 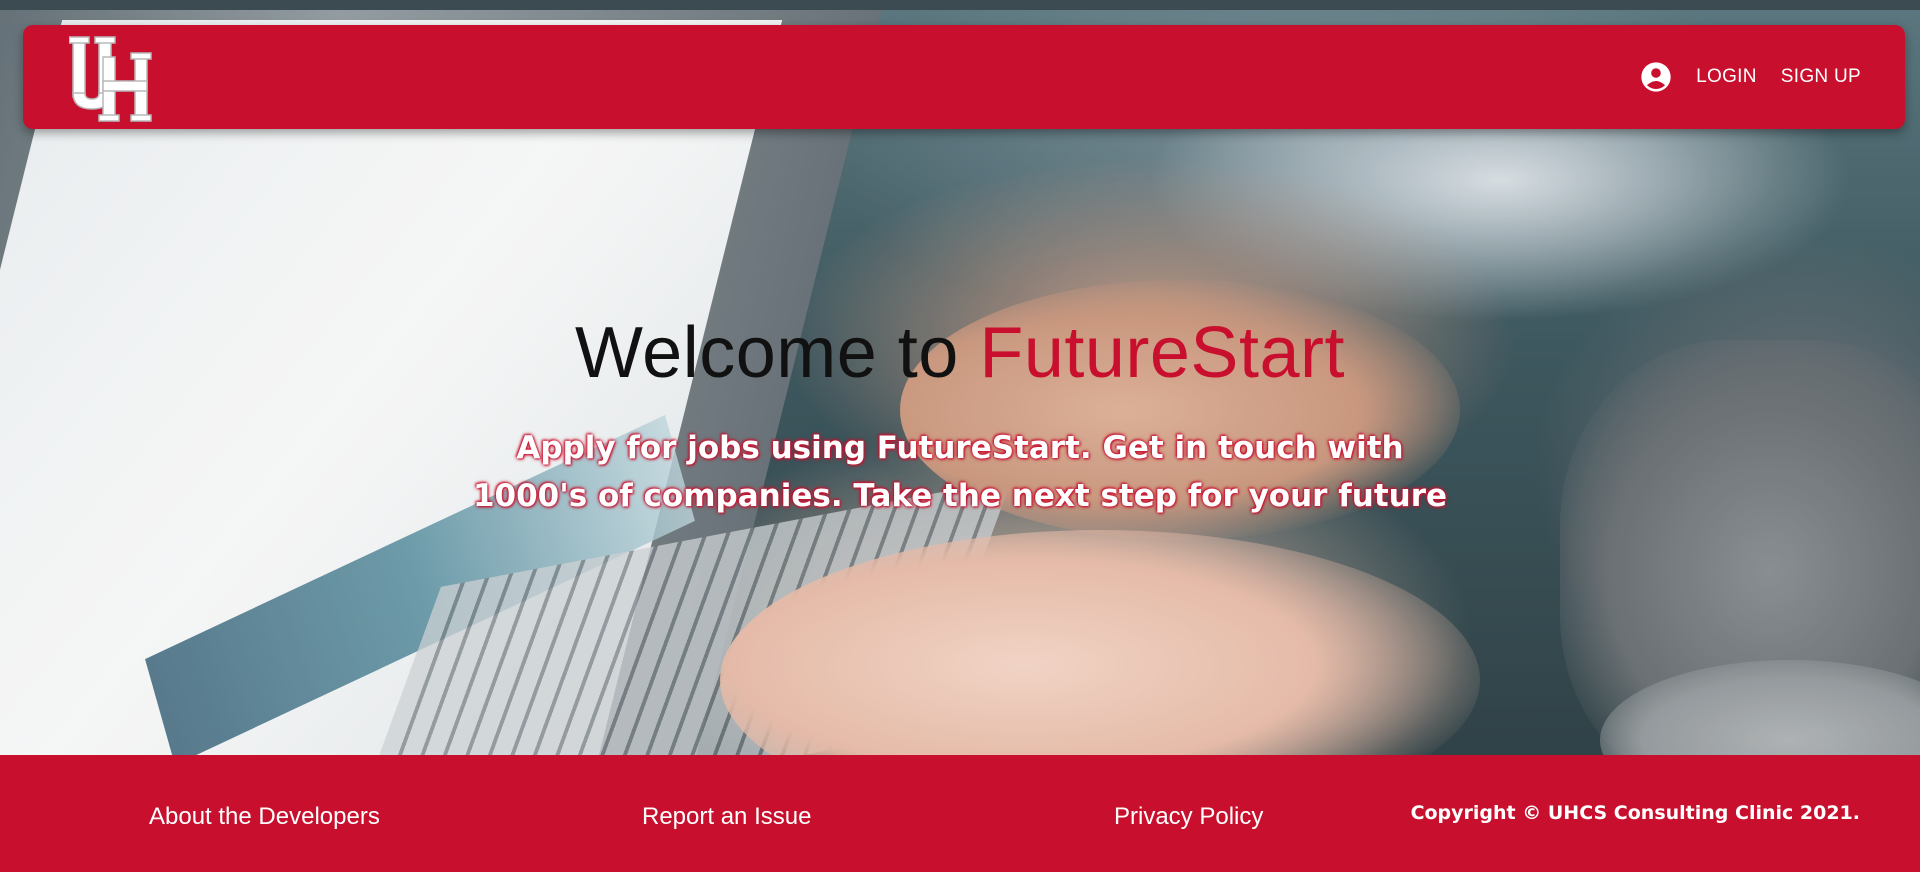 What do you see at coordinates (1726, 77) in the screenshot?
I see `login-link: LOGIN` at bounding box center [1726, 77].